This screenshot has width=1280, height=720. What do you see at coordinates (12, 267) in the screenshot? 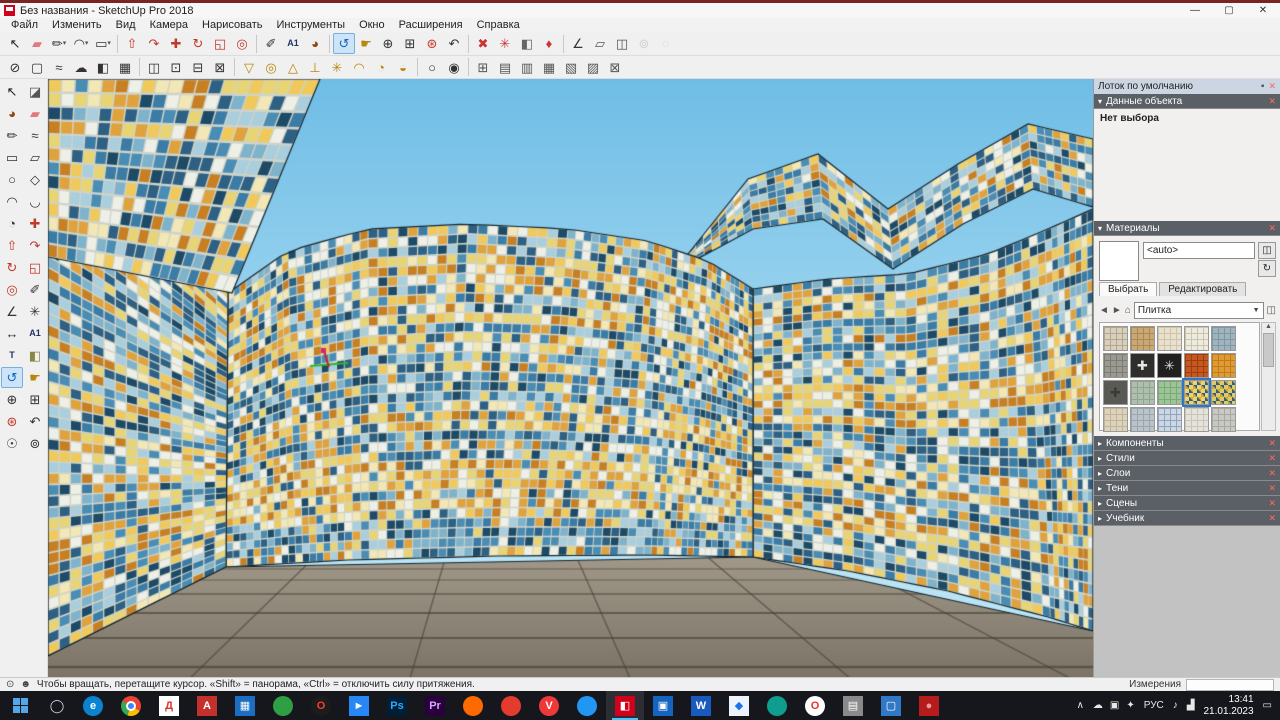
I see `tool-rotate: ↻` at bounding box center [12, 267].